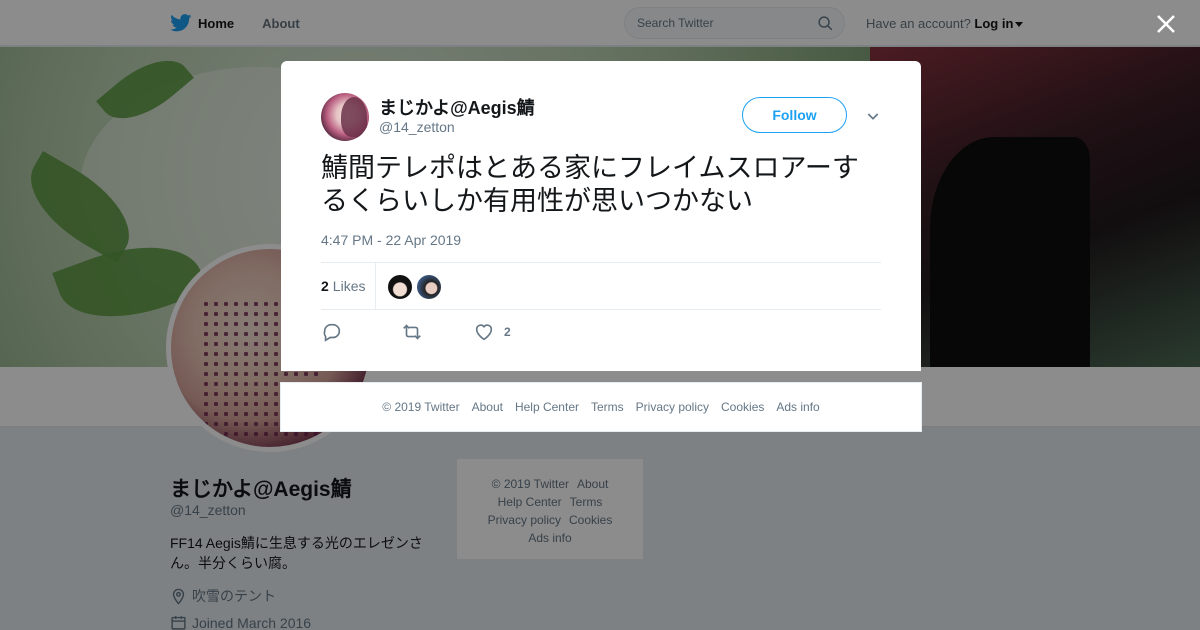 This screenshot has height=630, width=1200. I want to click on tweet-author-avatar, so click(345, 117).